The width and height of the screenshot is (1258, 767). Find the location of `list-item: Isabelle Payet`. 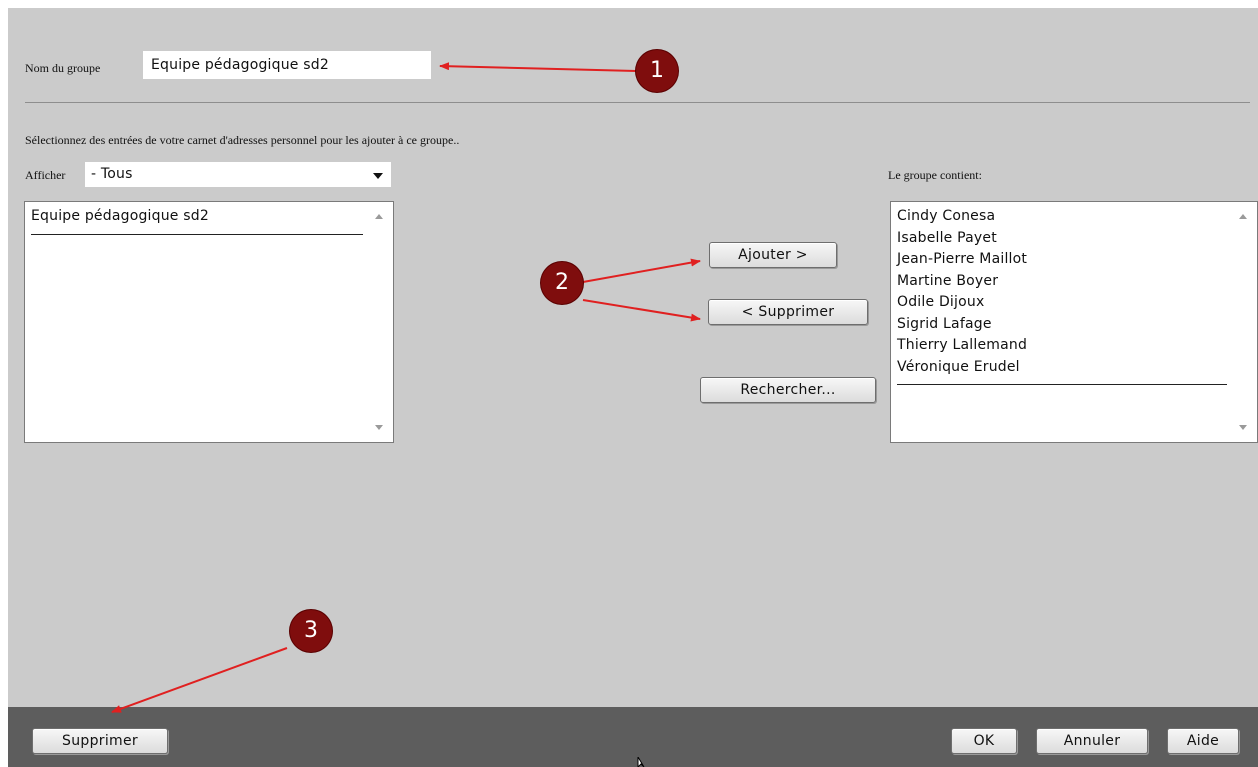

list-item: Isabelle Payet is located at coordinates (1062, 239).